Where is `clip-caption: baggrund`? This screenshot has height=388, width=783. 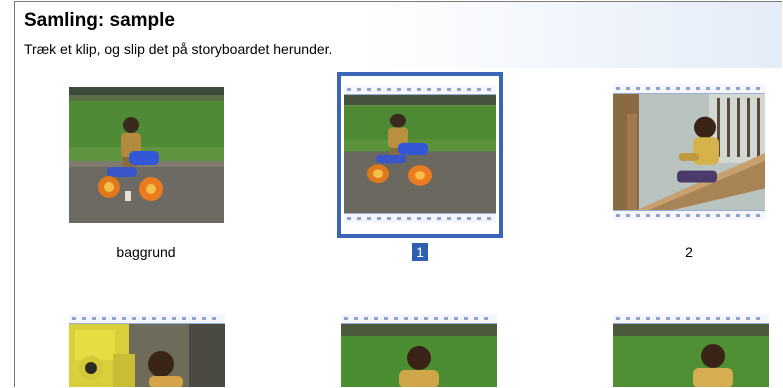 clip-caption: baggrund is located at coordinates (146, 252).